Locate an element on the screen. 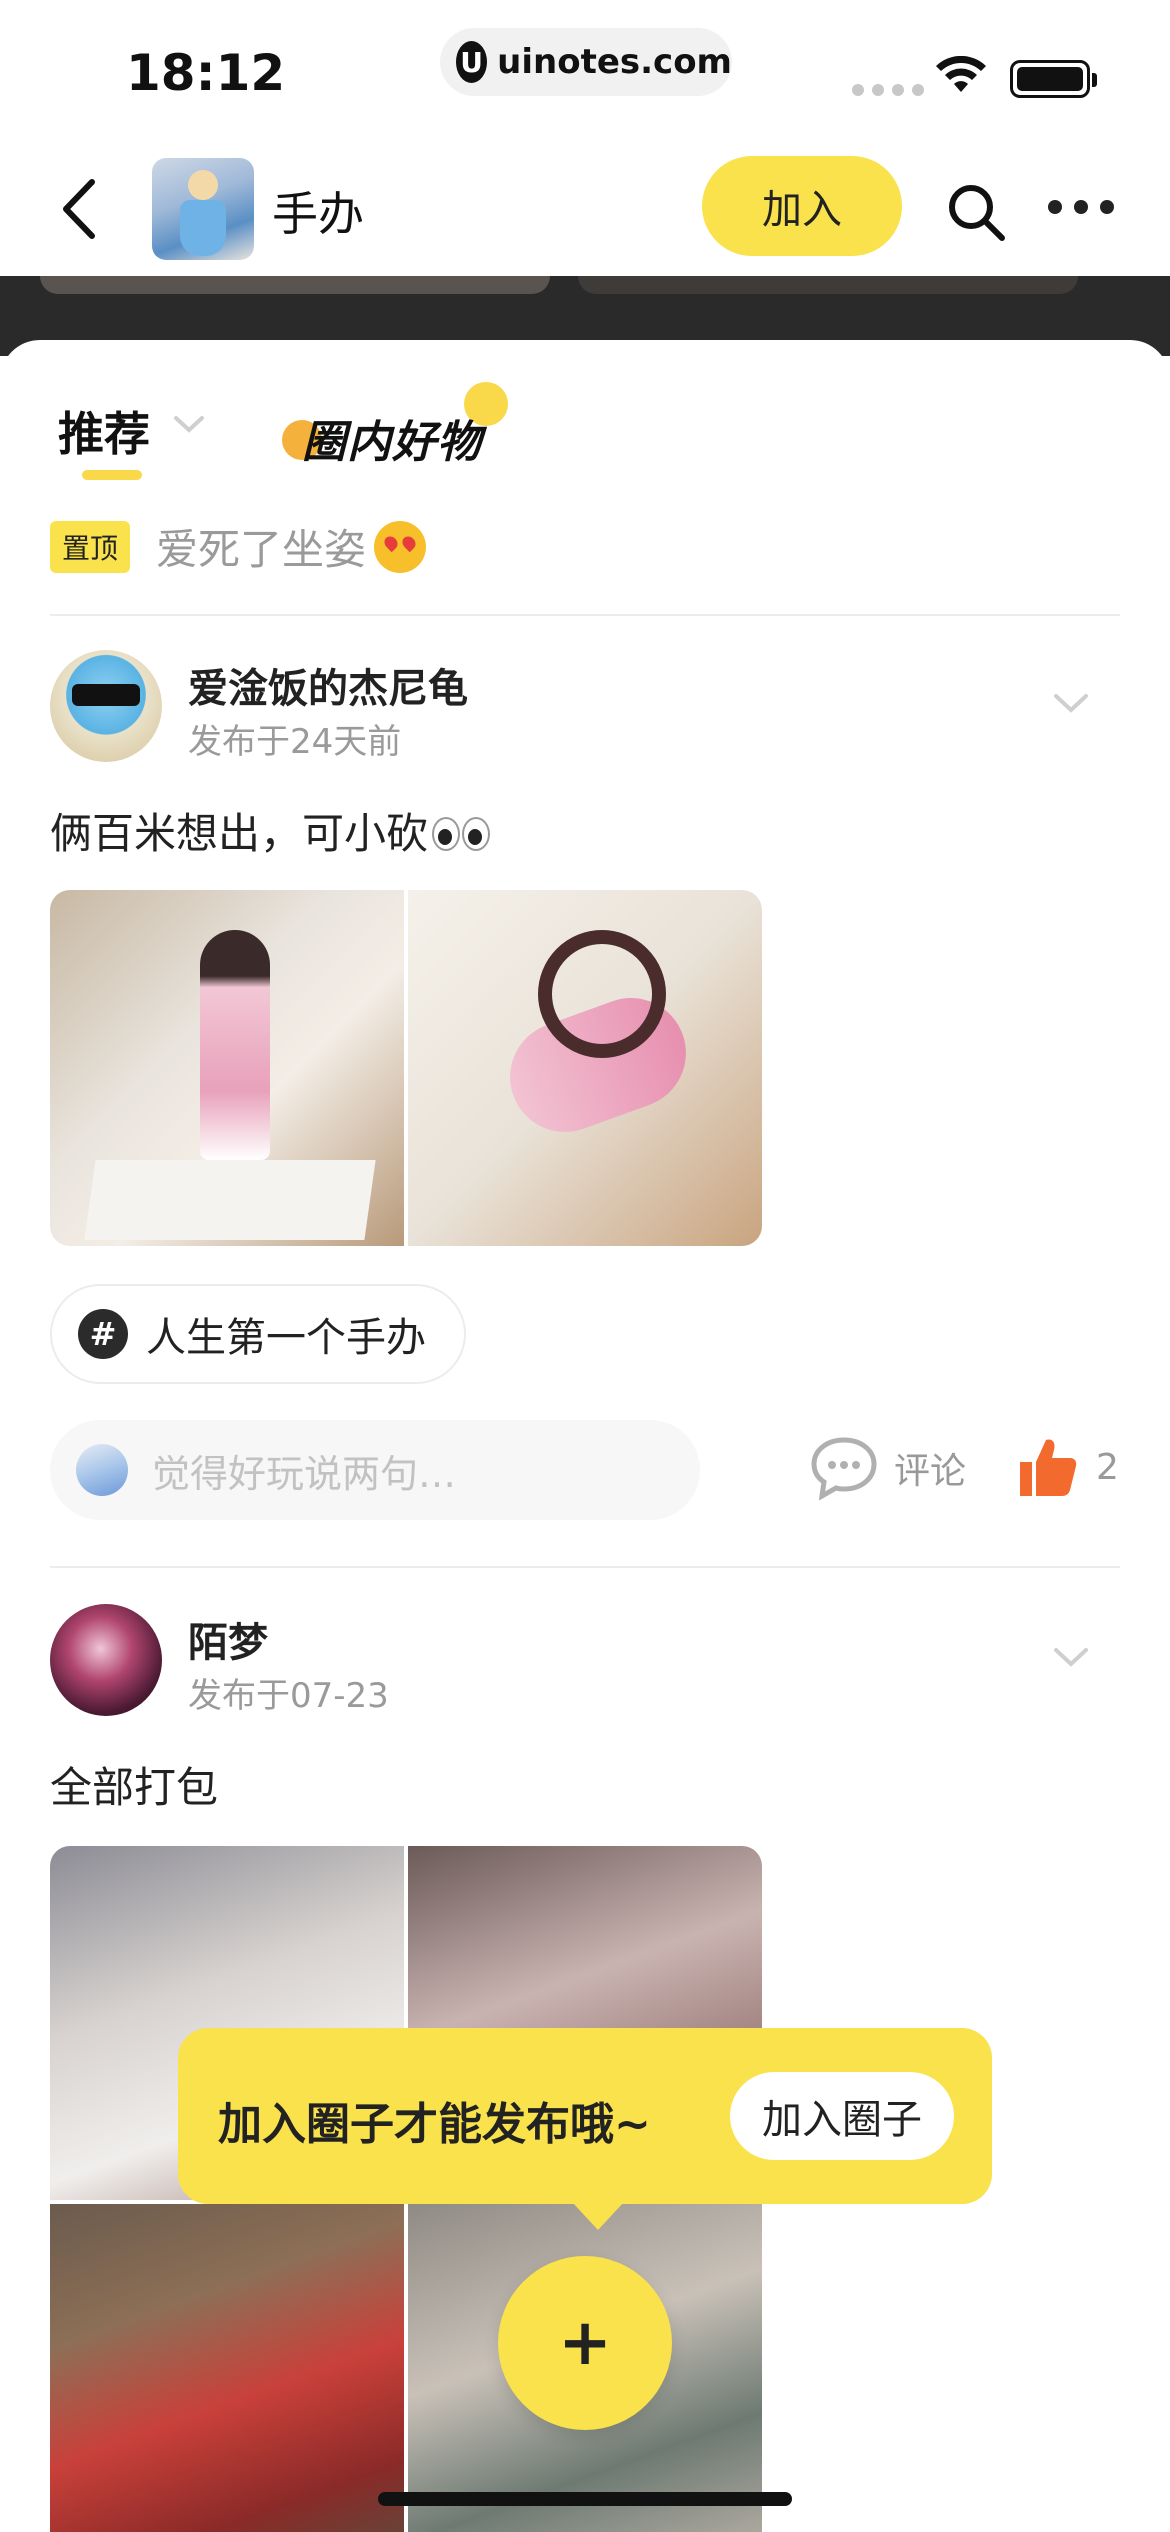 The height and width of the screenshot is (2532, 1170). plus-icon: + is located at coordinates (585, 2343).